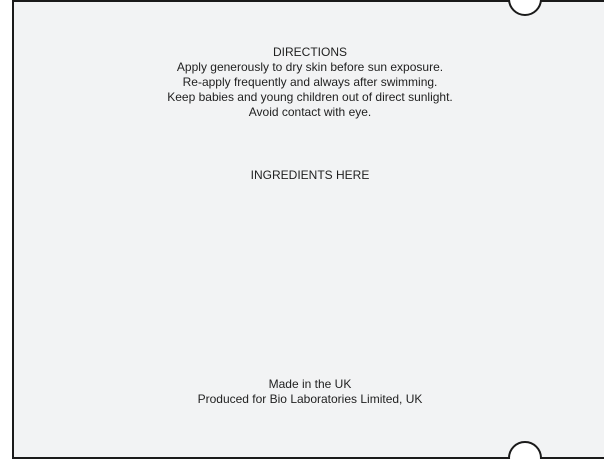  Describe the element at coordinates (525, 8) in the screenshot. I see `top-notch-cutout` at that location.